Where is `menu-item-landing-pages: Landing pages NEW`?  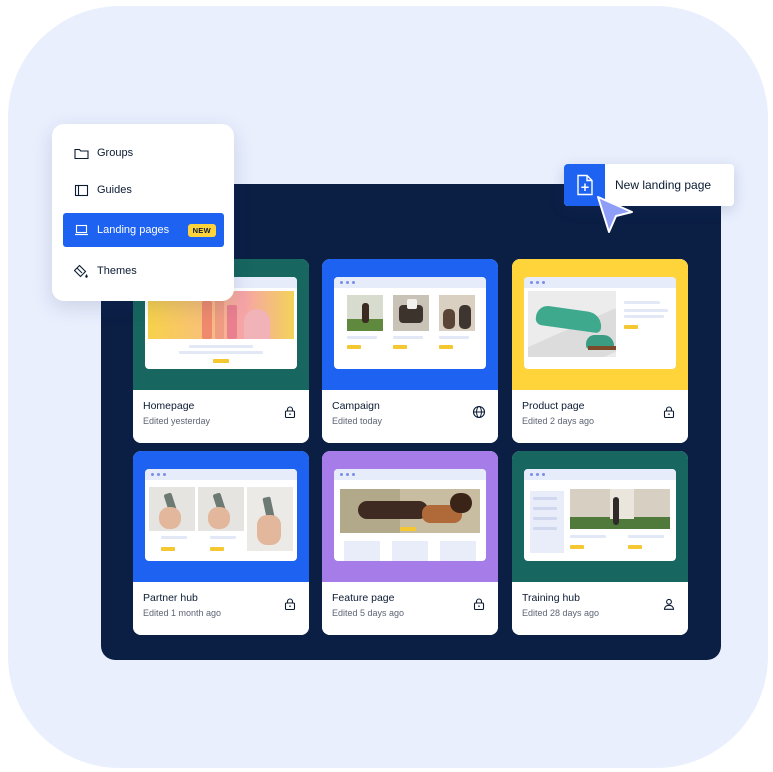
menu-item-landing-pages: Landing pages NEW is located at coordinates (143, 230).